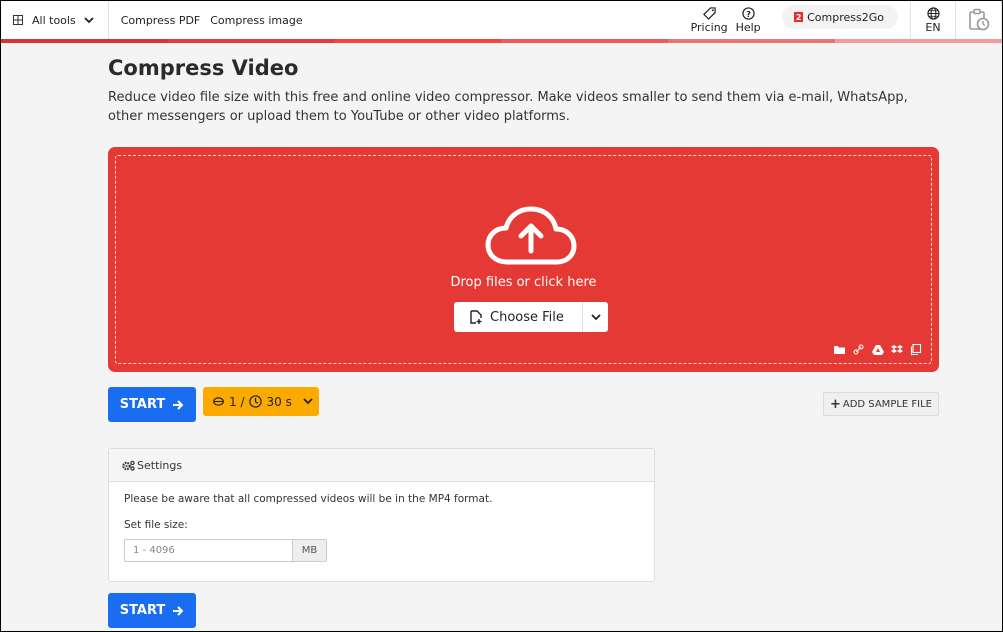  I want to click on compress2go-brand: 2 Compress2Go, so click(840, 17).